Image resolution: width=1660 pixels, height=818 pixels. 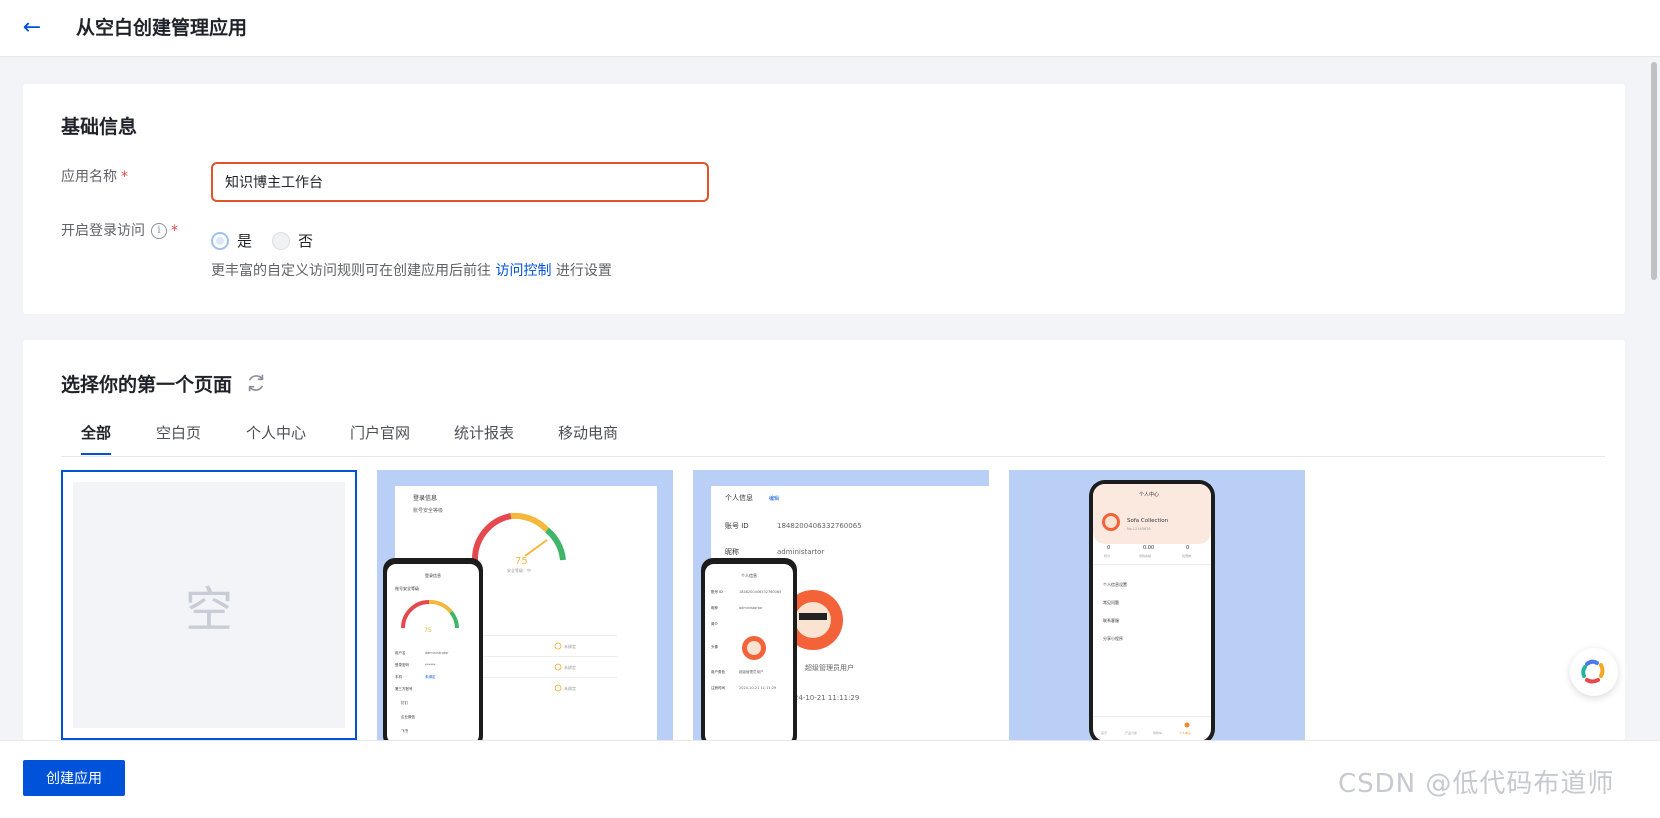 I want to click on tpl2-list-status-1: 未绑定, so click(x=570, y=646).